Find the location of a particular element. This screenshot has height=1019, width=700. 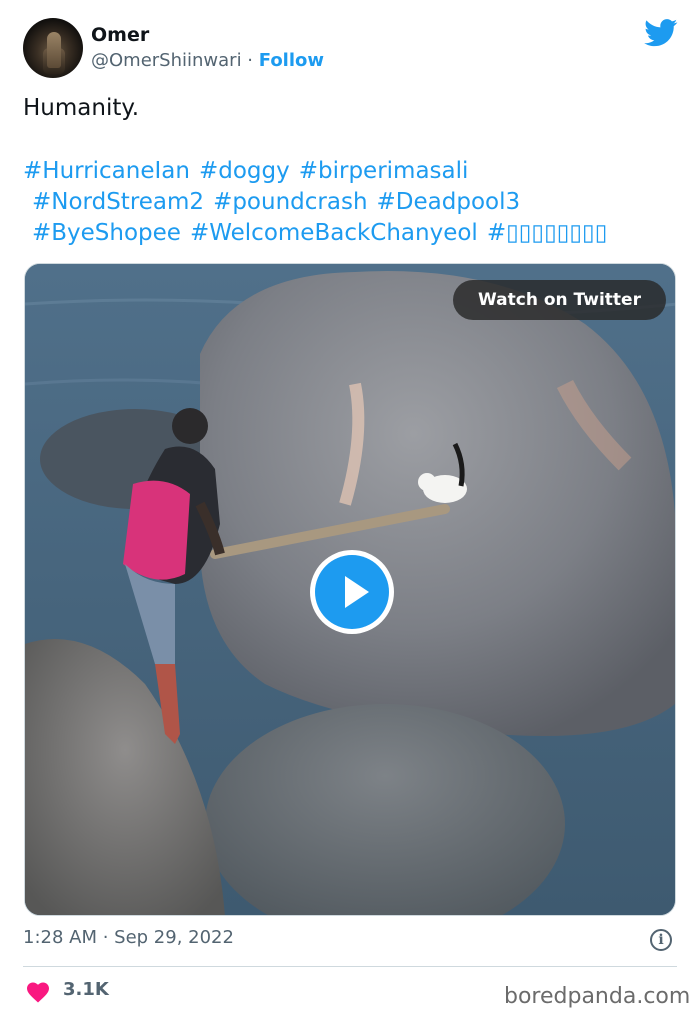

info-icon: i is located at coordinates (661, 940).